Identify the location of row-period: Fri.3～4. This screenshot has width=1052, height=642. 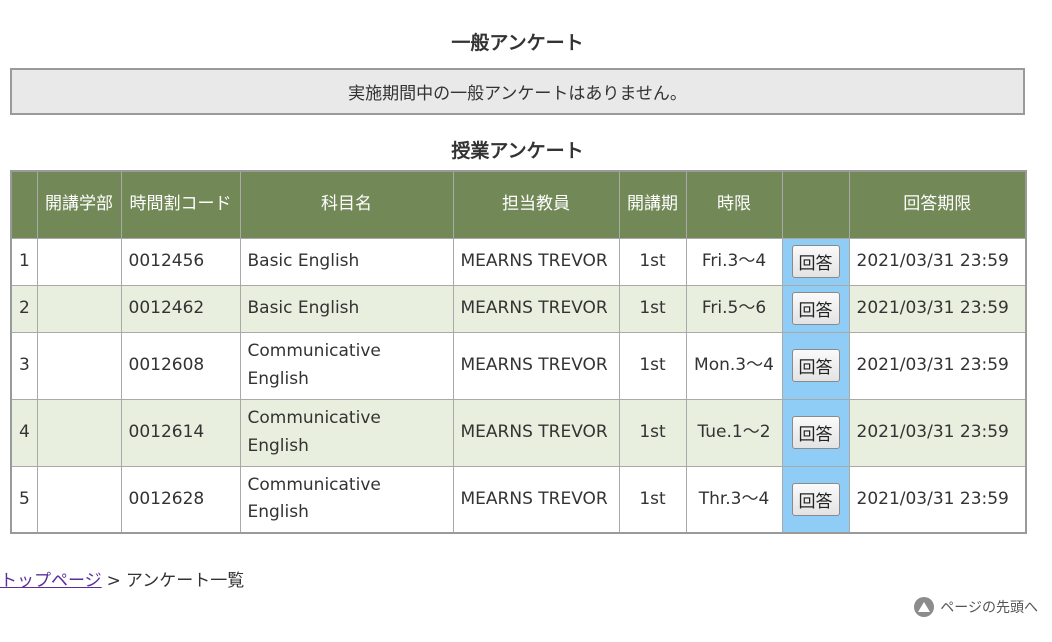
(734, 261).